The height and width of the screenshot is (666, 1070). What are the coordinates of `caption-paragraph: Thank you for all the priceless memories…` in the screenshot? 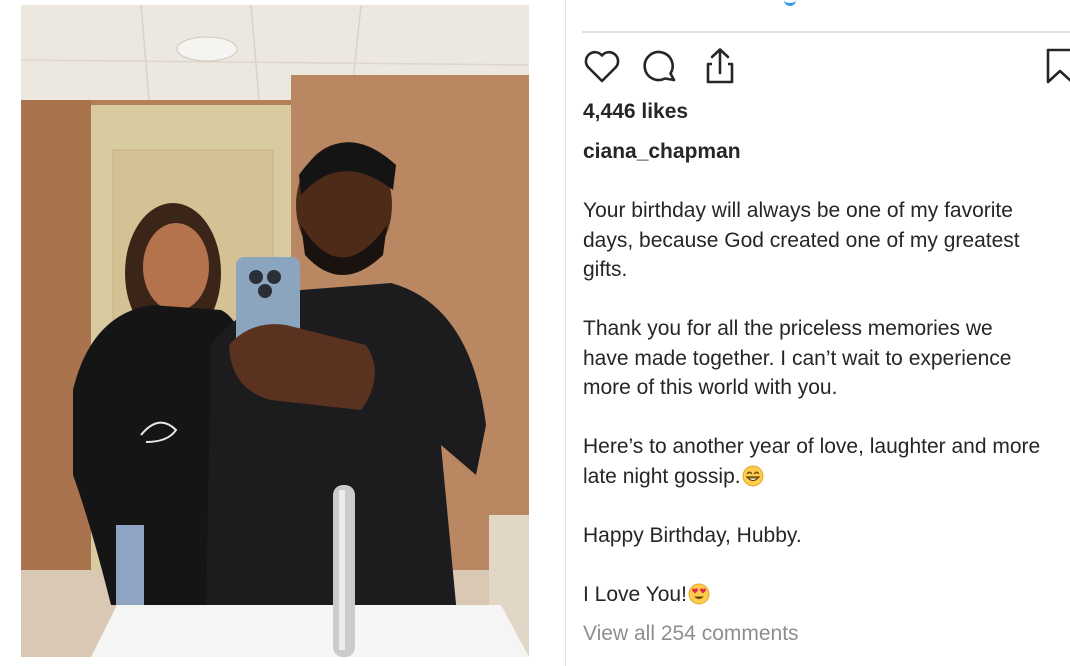 It's located at (826, 358).